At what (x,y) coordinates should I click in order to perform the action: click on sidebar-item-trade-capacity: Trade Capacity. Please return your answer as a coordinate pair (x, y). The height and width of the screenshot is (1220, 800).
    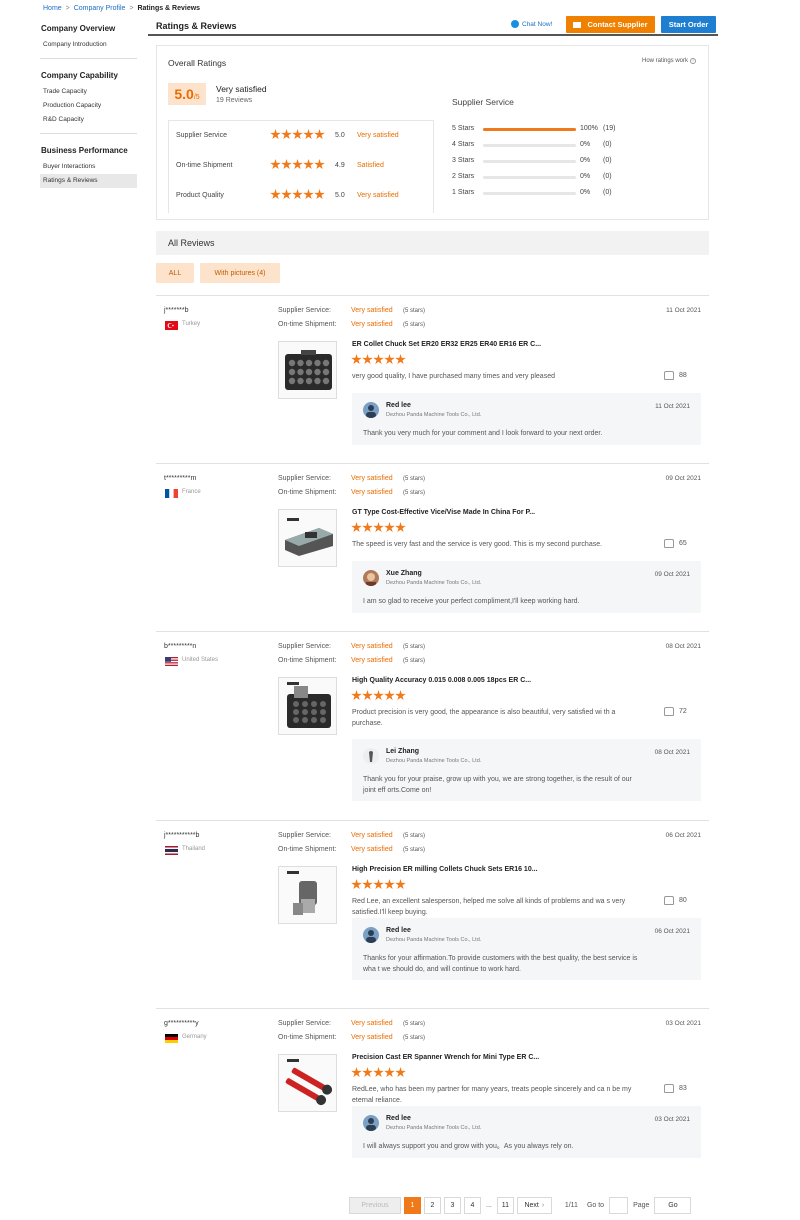
    Looking at the image, I should click on (88, 92).